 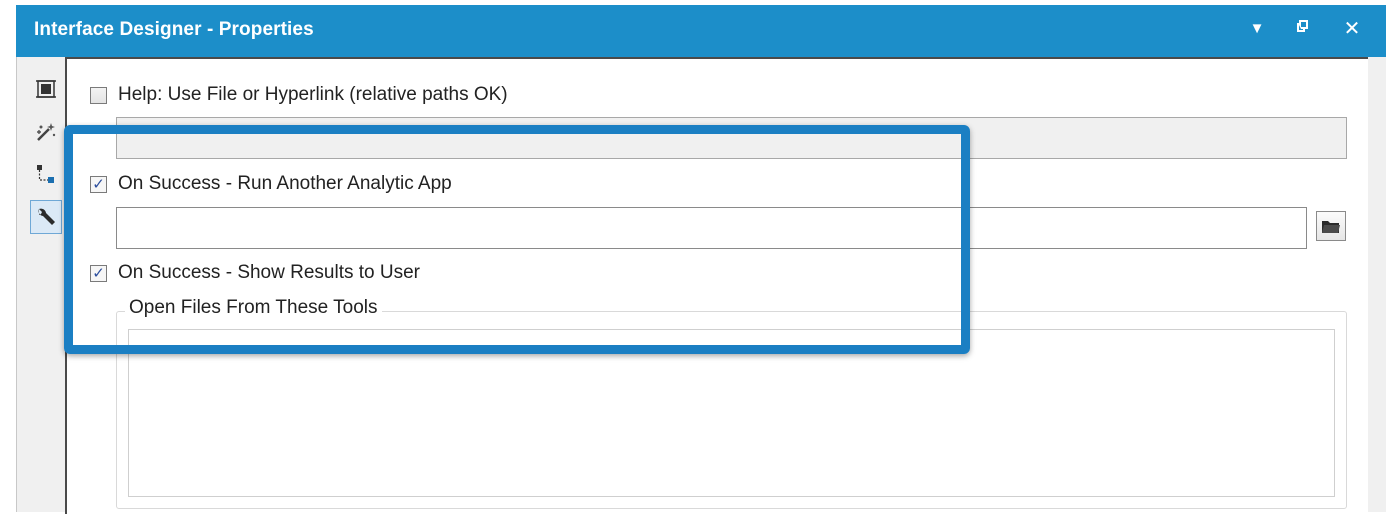 I want to click on run-app-path-field, so click(x=711, y=228).